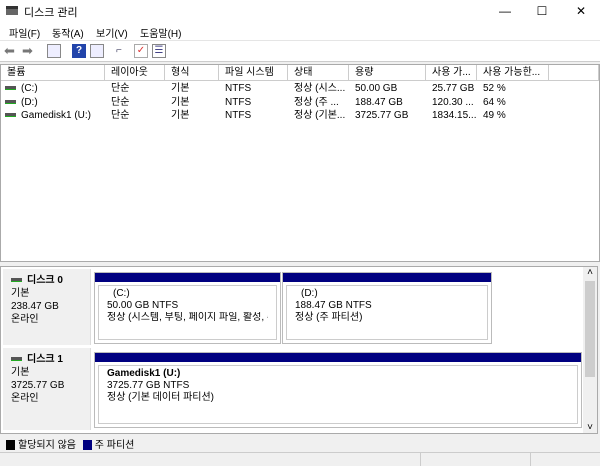  What do you see at coordinates (187, 317) in the screenshot?
I see `partition-status: 정상 (시스템, 부팅, 페이지 파일, 활성, 주` at bounding box center [187, 317].